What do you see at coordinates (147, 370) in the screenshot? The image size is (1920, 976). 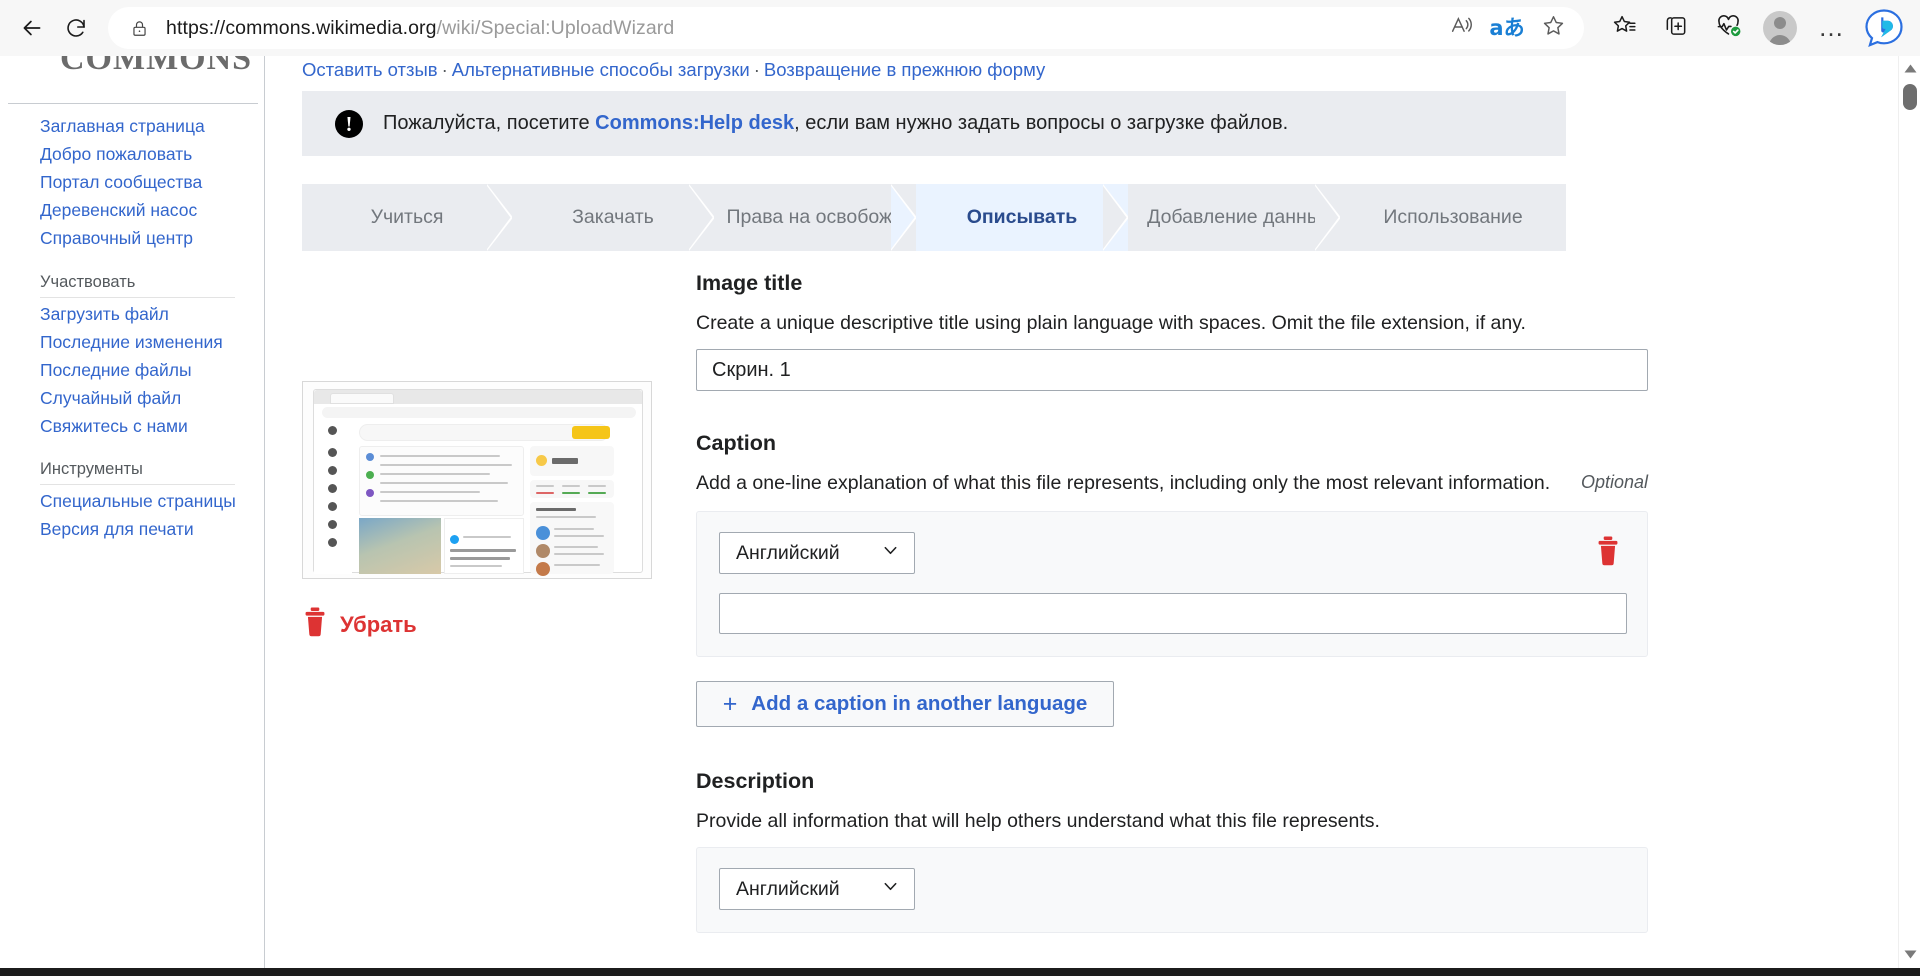 I see `sidebar-item-recent-files: Последние файлы` at bounding box center [147, 370].